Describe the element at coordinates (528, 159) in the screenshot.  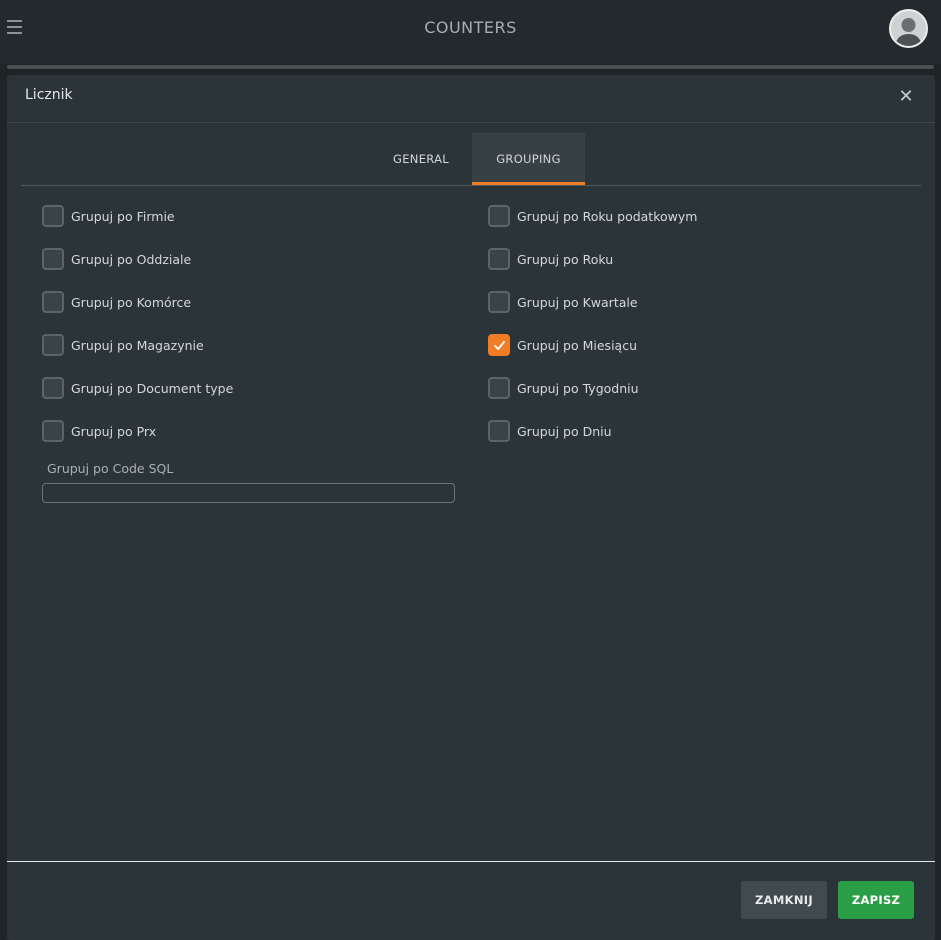
I see `tab-grouping: GROUPING` at that location.